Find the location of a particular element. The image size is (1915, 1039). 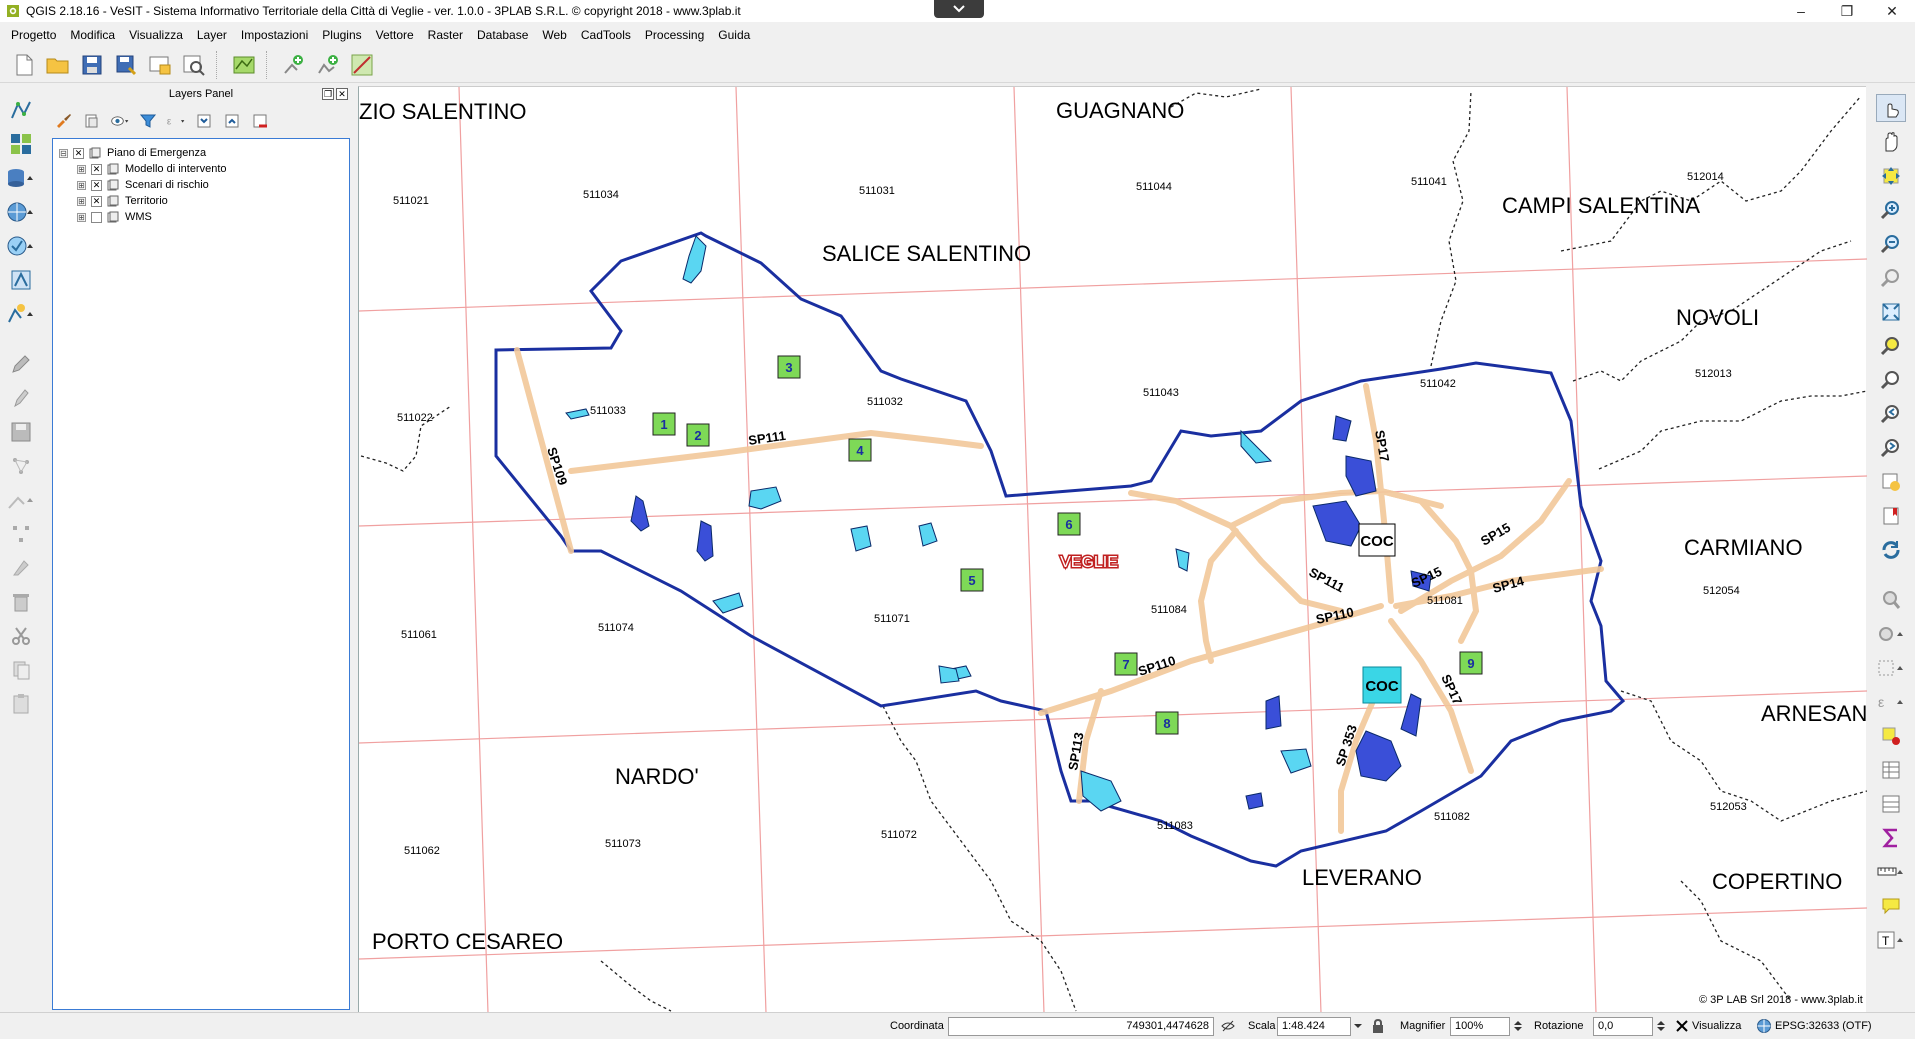

tree-row-territorio: ⊞ ✕ Territorio is located at coordinates (122, 201).